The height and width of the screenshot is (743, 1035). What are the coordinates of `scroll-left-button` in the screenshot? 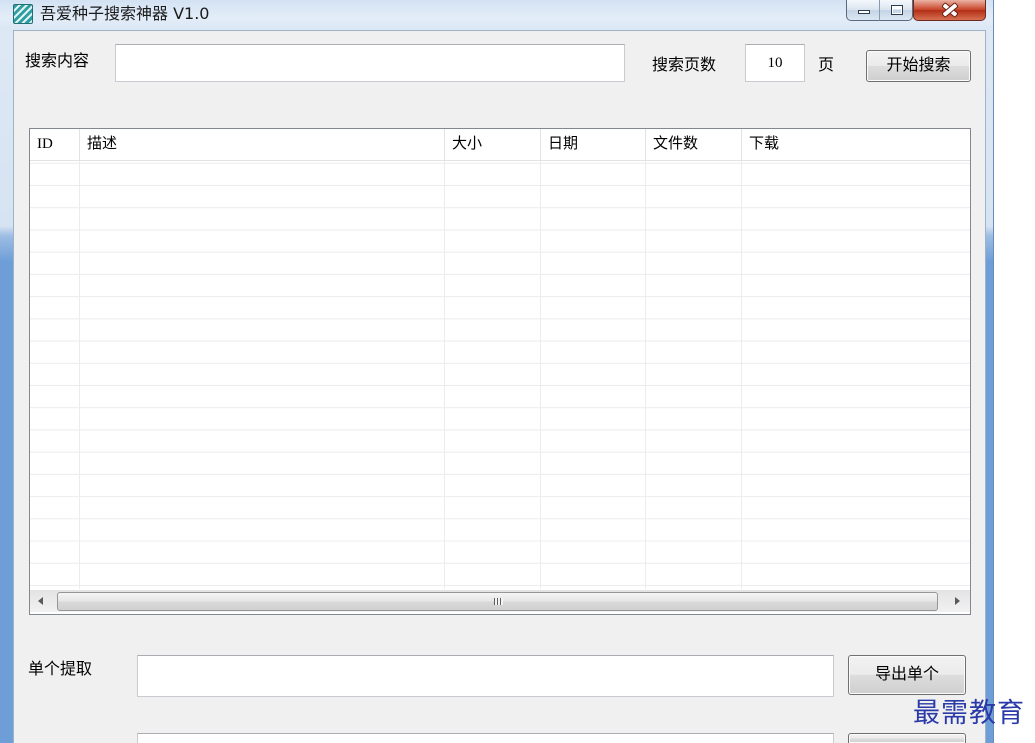 It's located at (42, 601).